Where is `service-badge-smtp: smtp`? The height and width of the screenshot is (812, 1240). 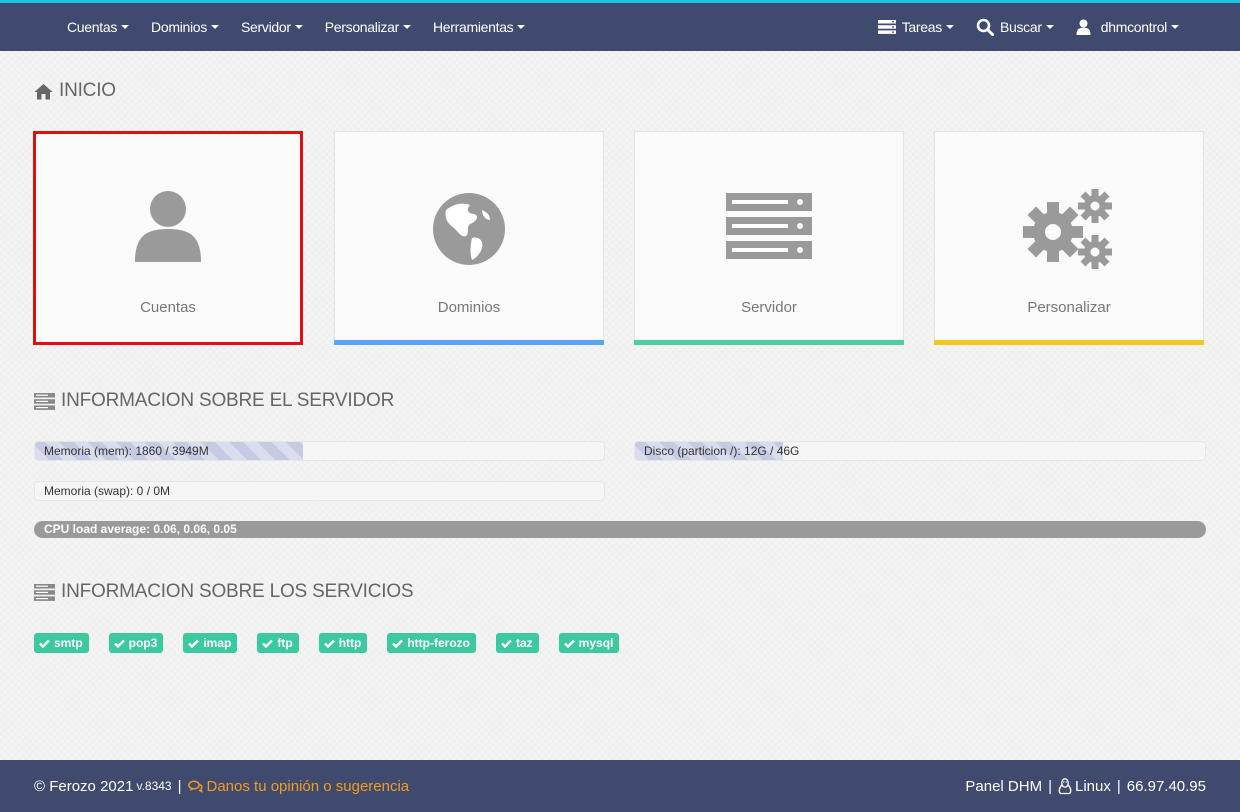 service-badge-smtp: smtp is located at coordinates (61, 643).